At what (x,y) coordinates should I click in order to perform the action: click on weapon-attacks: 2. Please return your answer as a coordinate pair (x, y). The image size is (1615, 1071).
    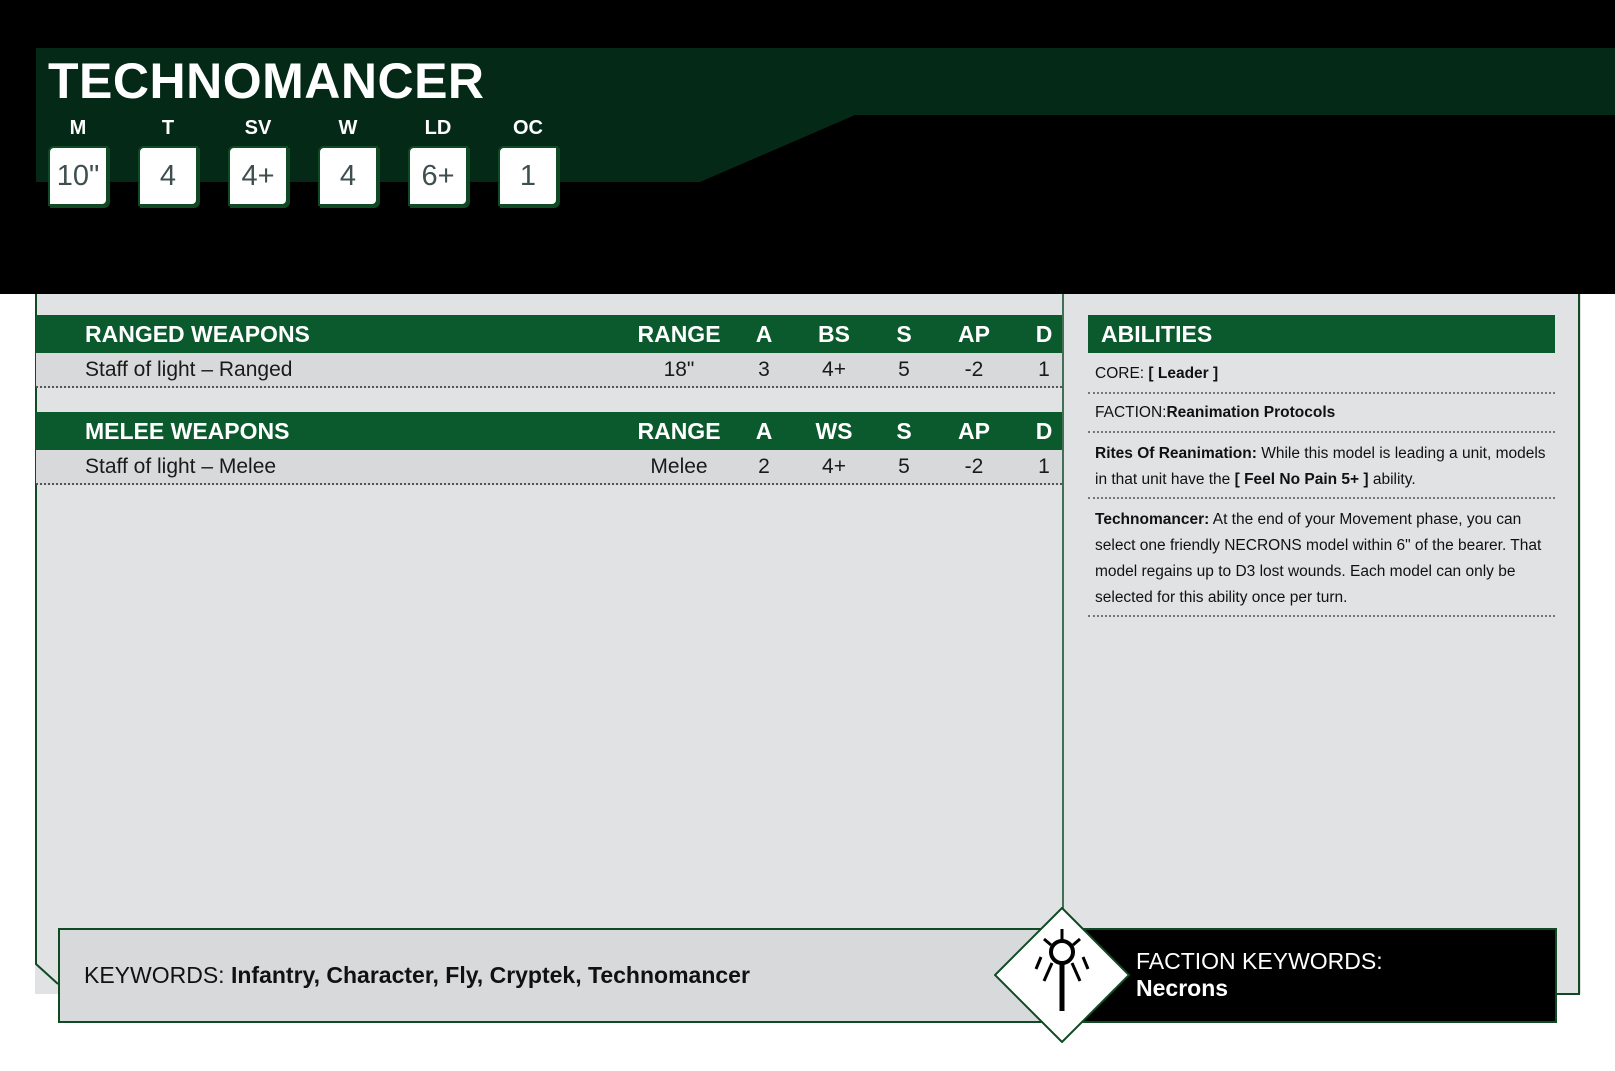
    Looking at the image, I should click on (764, 466).